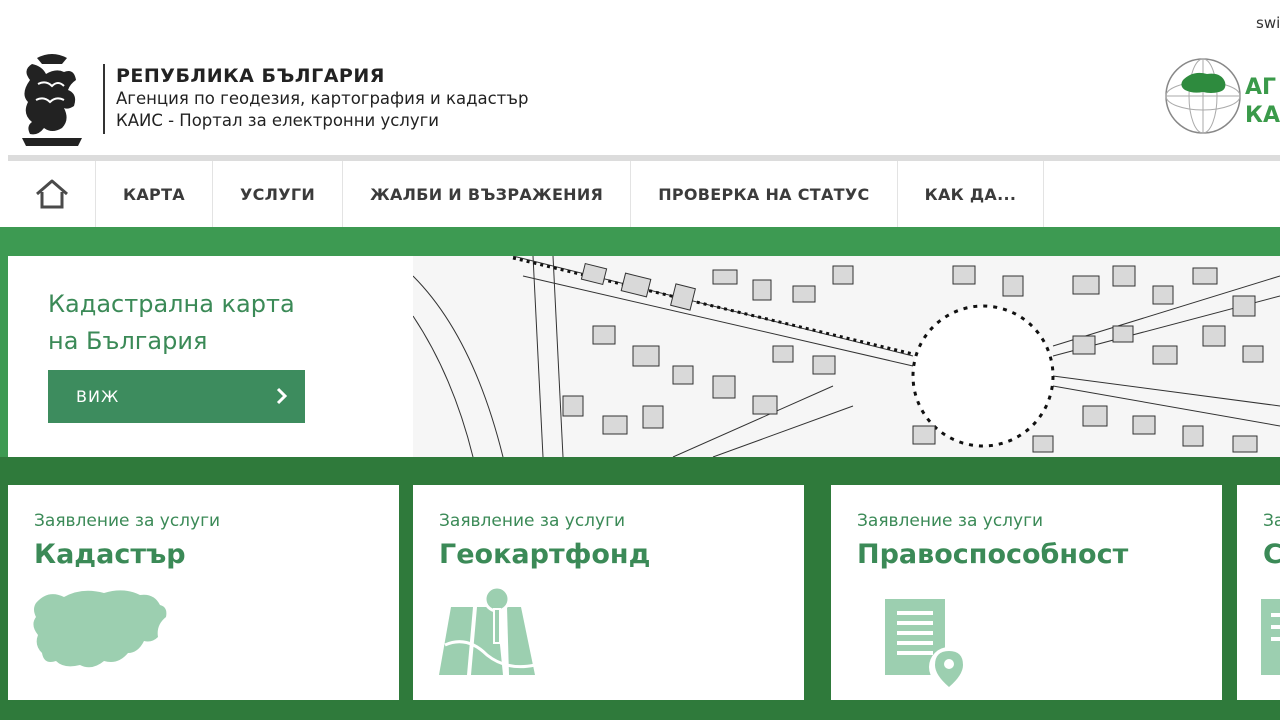 Image resolution: width=1280 pixels, height=720 pixels. What do you see at coordinates (171, 304) in the screenshot?
I see `hero-title-line1: Кадастрална карта` at bounding box center [171, 304].